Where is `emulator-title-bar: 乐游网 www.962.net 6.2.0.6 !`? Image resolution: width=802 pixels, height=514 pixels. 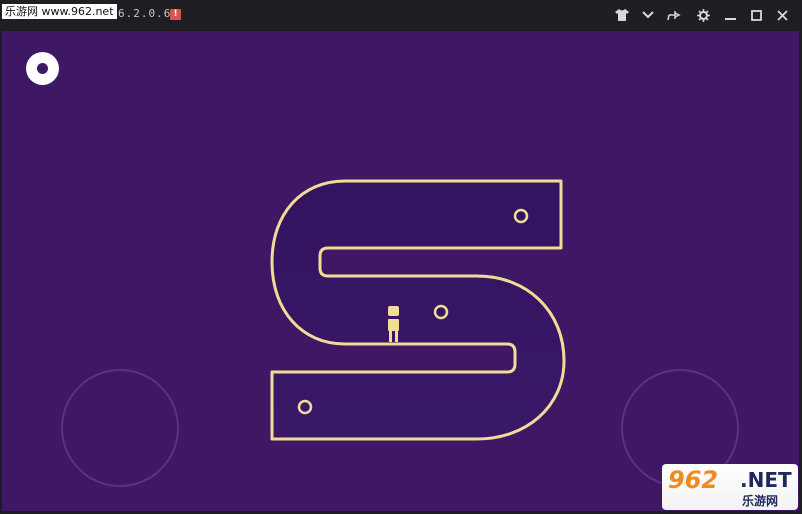 emulator-title-bar: 乐游网 www.962.net 6.2.0.6 ! is located at coordinates (401, 15).